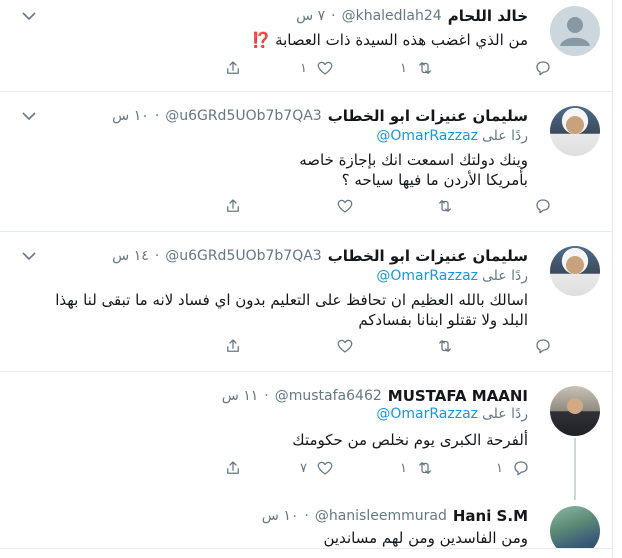 Image resolution: width=622 pixels, height=558 pixels. I want to click on like-count: ٧, so click(303, 468).